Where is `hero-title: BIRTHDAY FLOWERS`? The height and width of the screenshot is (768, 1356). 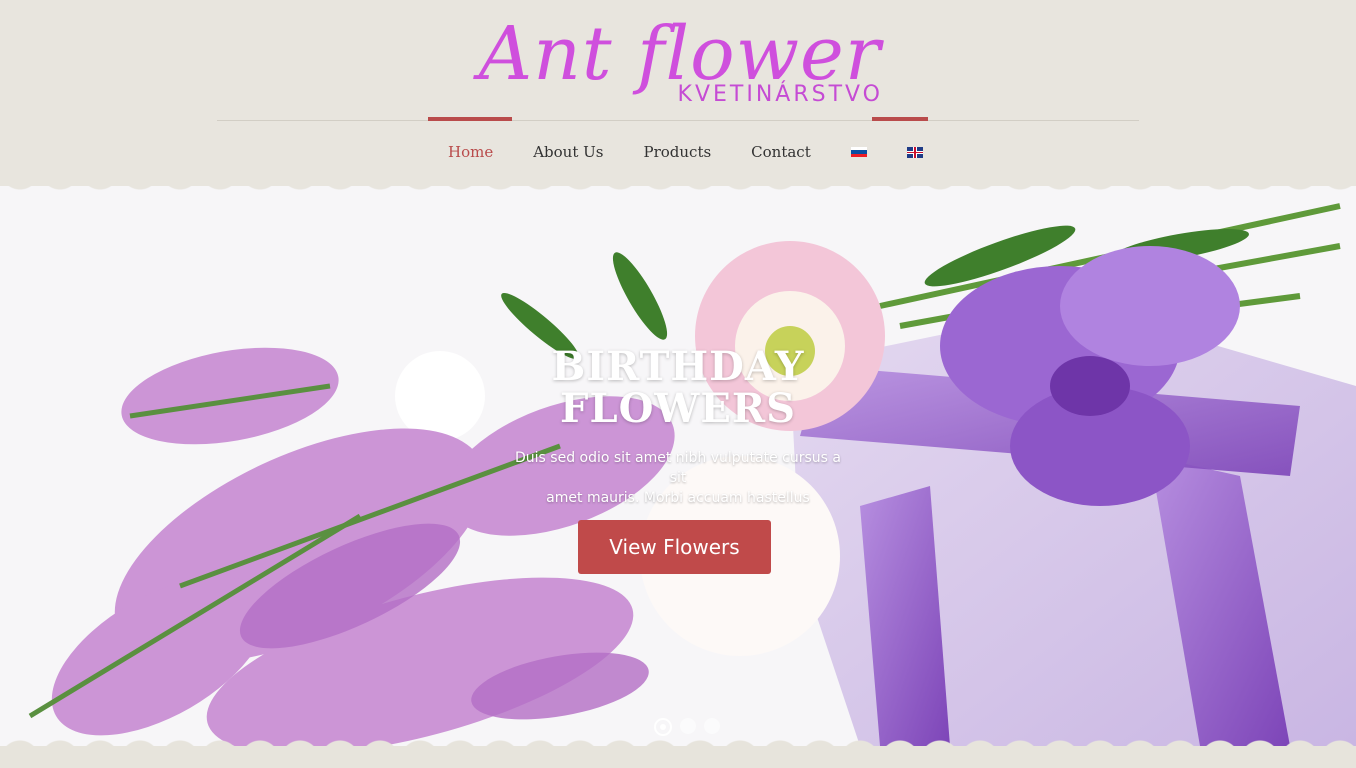
hero-title: BIRTHDAY FLOWERS is located at coordinates (678, 388).